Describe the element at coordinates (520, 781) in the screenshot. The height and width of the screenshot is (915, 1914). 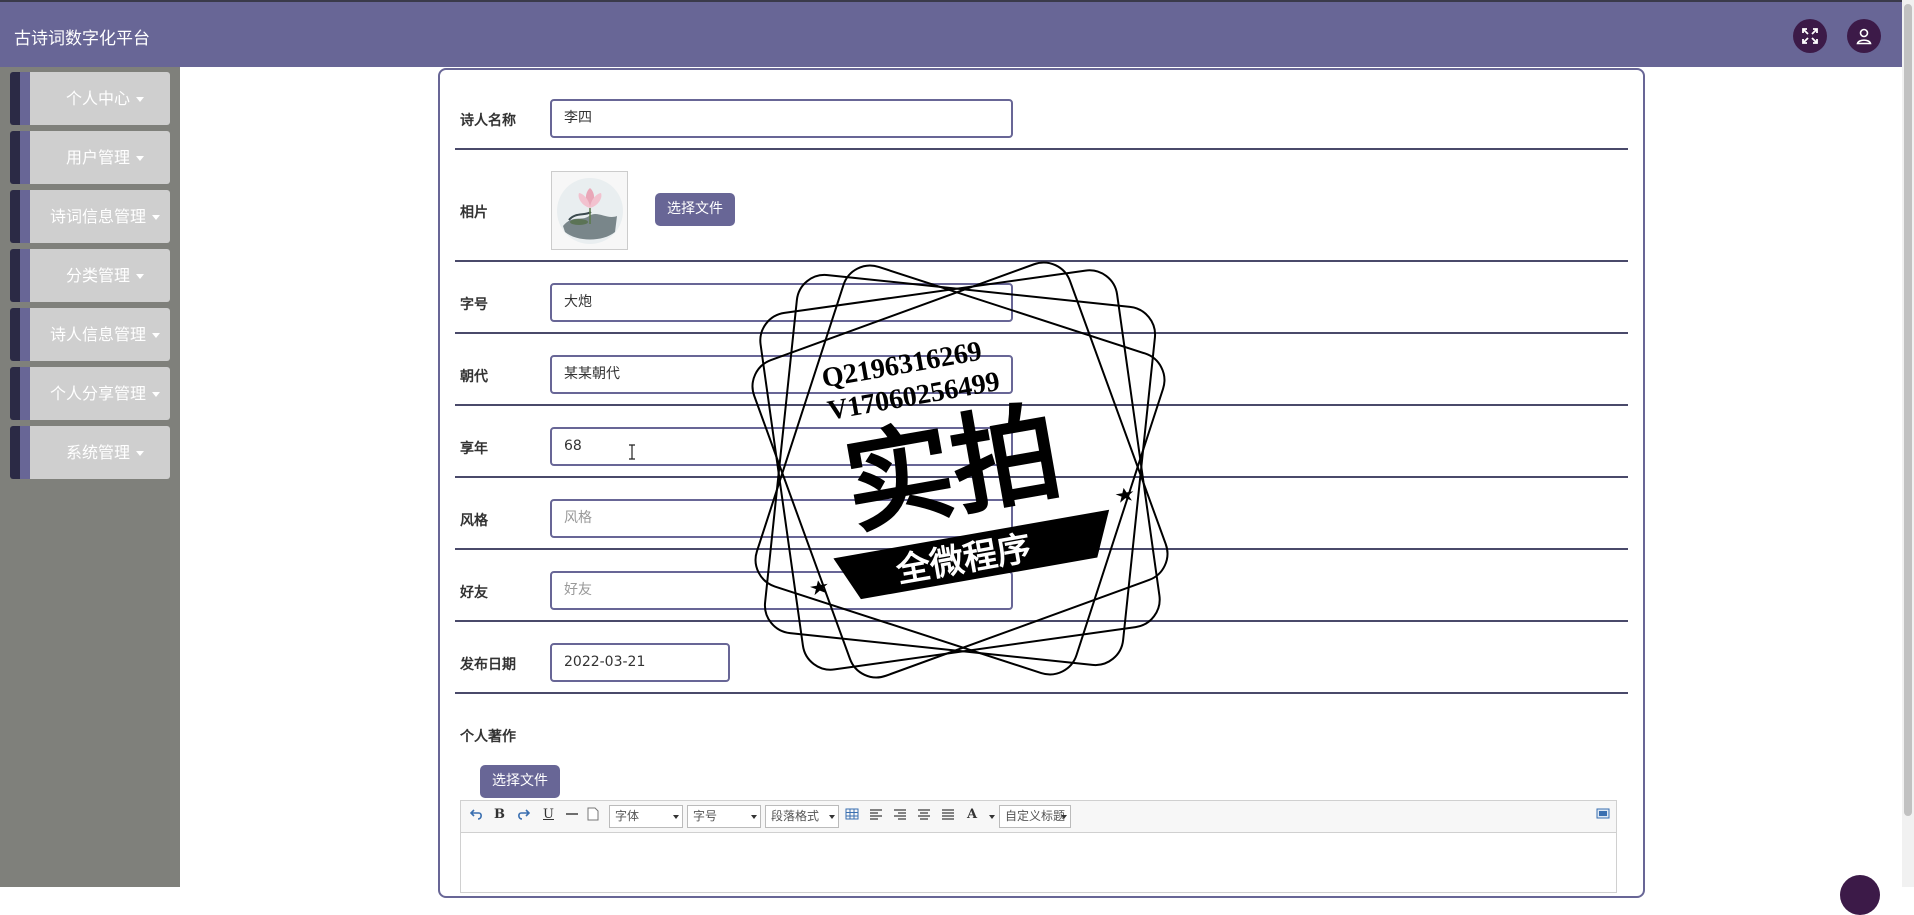
I see `works-choose-file-button: 选择文件` at that location.